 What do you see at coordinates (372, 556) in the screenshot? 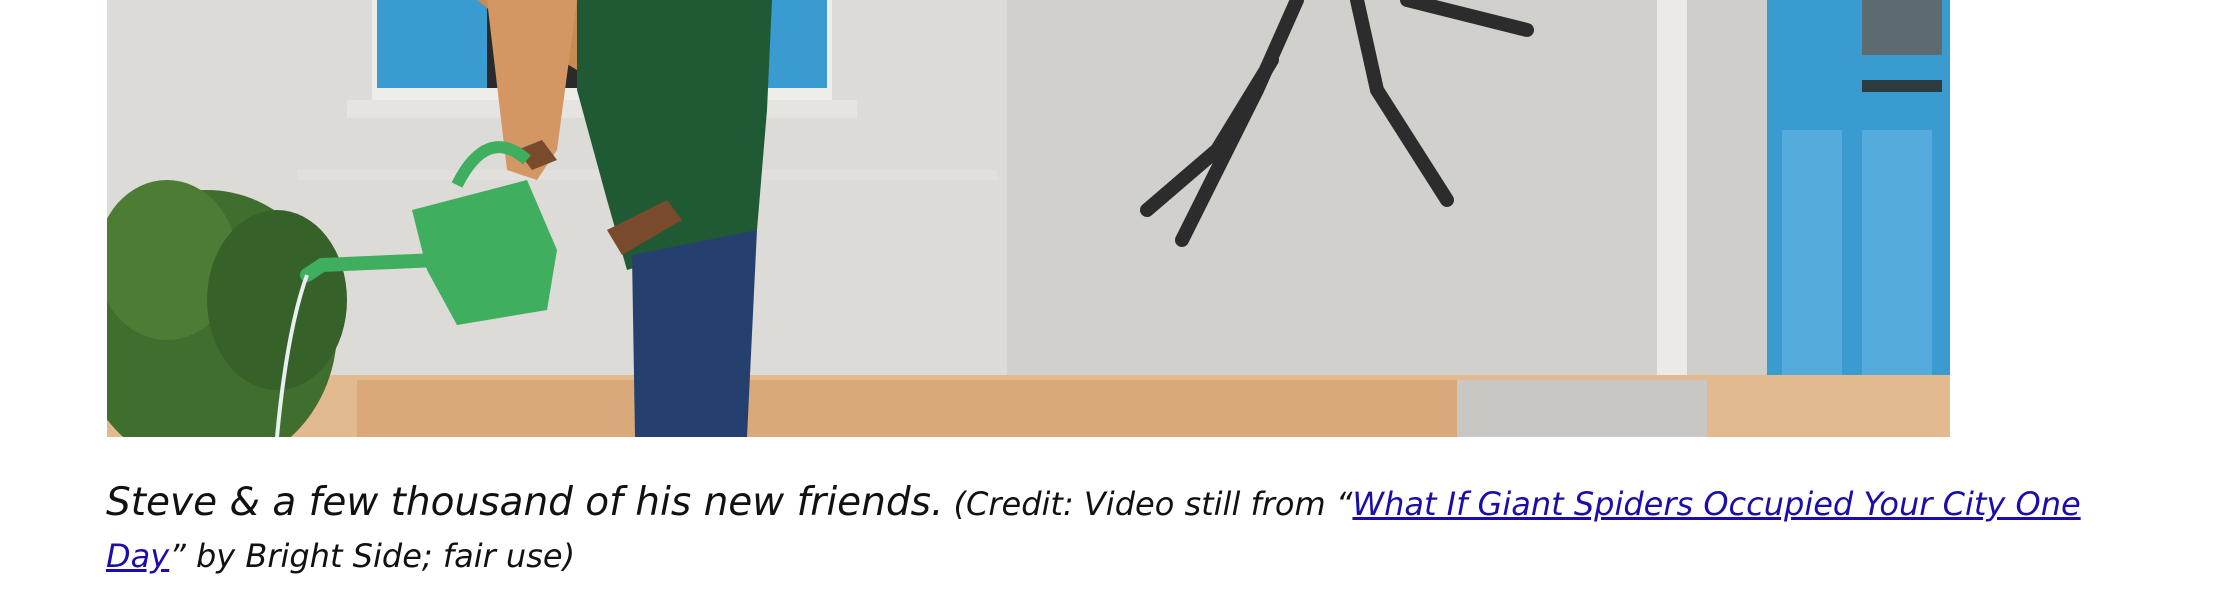
I see `caption-credit-suffix: ” by Bright Side; fair use)` at bounding box center [372, 556].